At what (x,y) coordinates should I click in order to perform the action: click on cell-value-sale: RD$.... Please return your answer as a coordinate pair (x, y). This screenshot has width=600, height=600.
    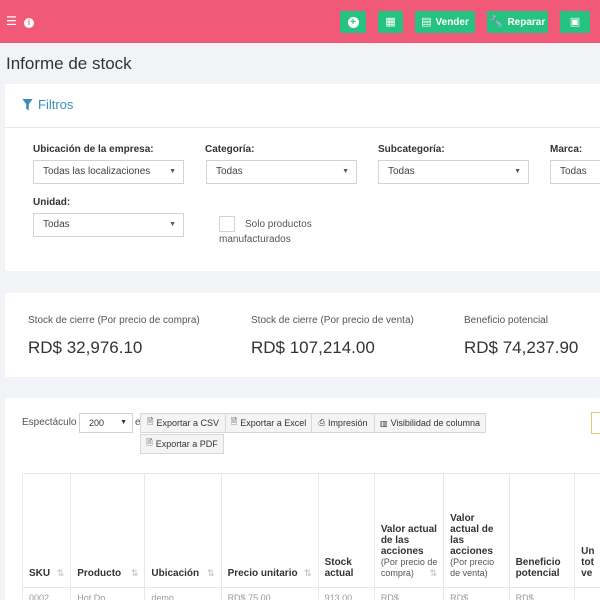
    Looking at the image, I should click on (476, 593).